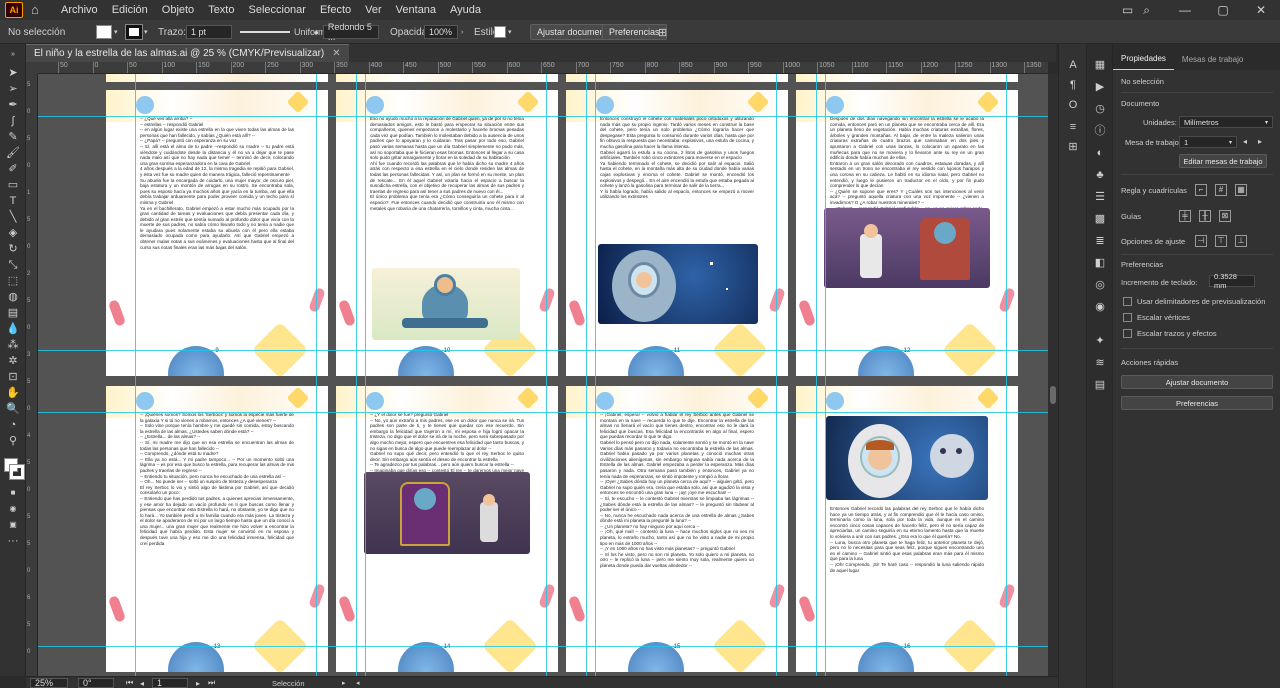 The width and height of the screenshot is (1280, 688). I want to click on story-illustration, so click(447, 513).